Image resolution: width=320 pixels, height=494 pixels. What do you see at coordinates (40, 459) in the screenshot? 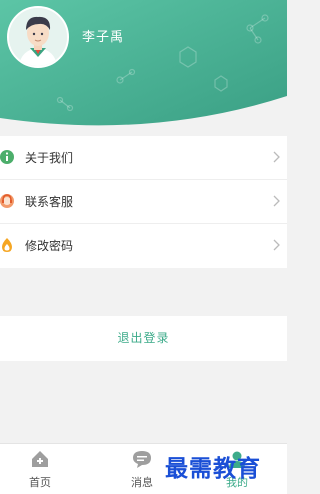
I see `home-icon` at bounding box center [40, 459].